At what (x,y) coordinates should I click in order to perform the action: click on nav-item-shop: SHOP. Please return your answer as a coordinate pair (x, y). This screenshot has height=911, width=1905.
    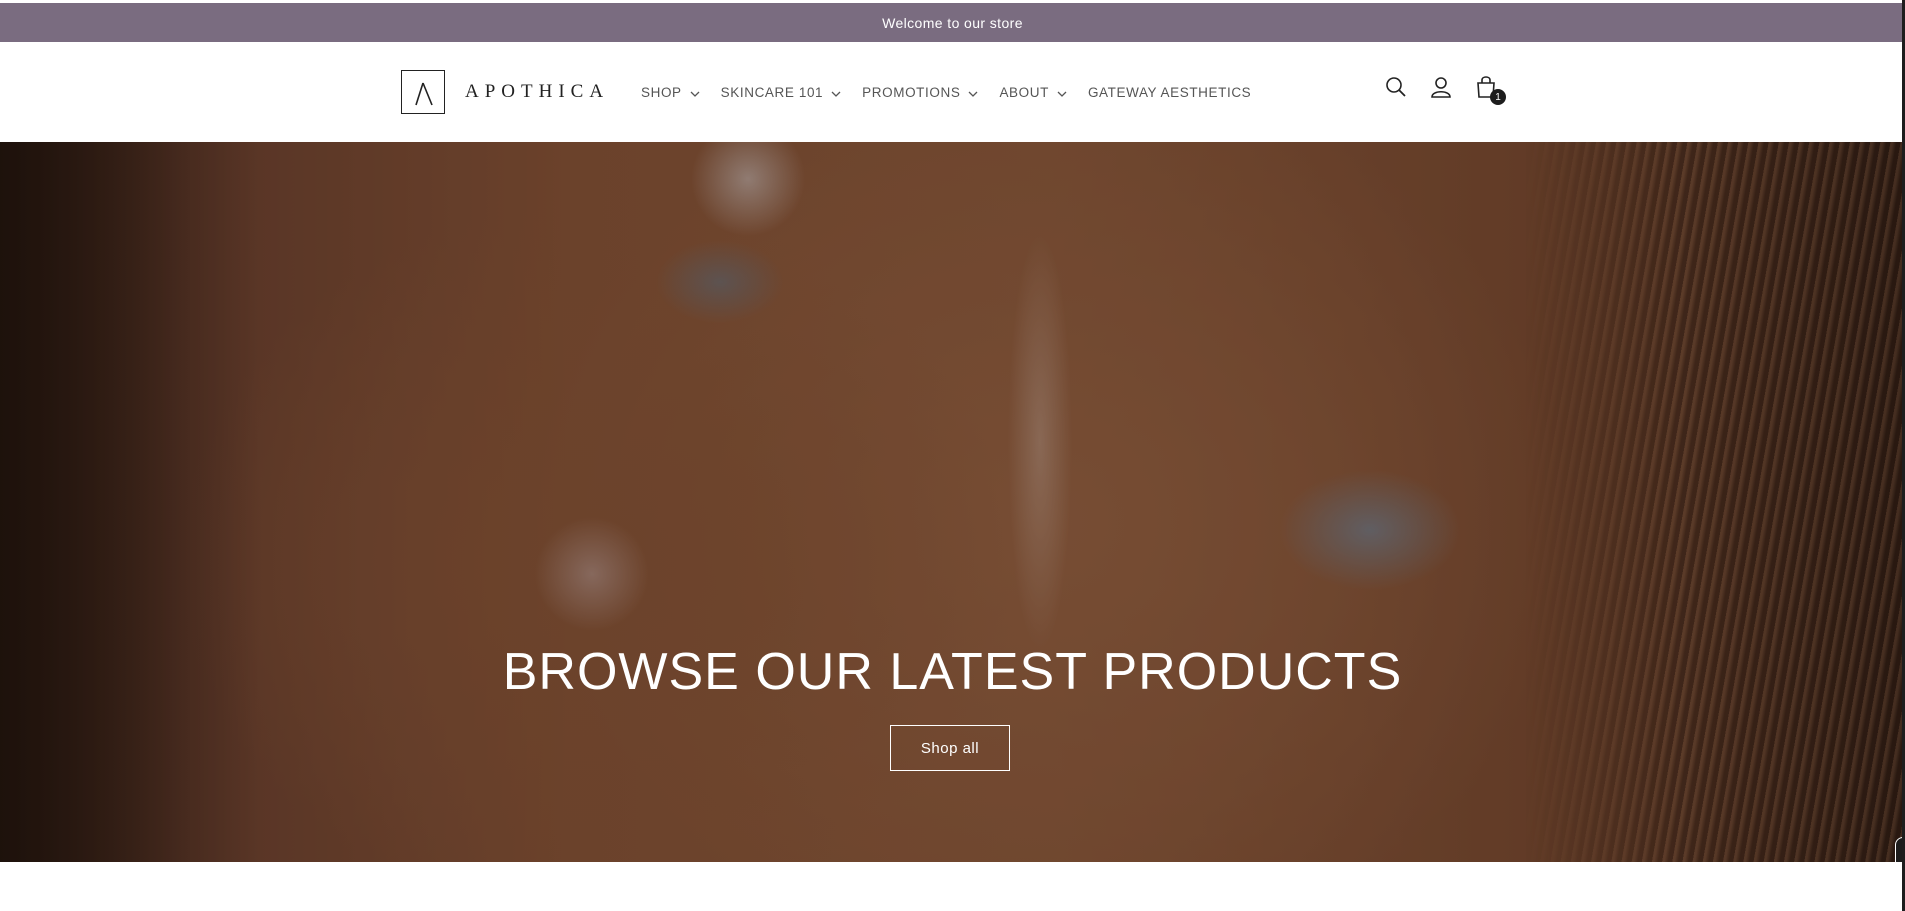
    Looking at the image, I should click on (670, 92).